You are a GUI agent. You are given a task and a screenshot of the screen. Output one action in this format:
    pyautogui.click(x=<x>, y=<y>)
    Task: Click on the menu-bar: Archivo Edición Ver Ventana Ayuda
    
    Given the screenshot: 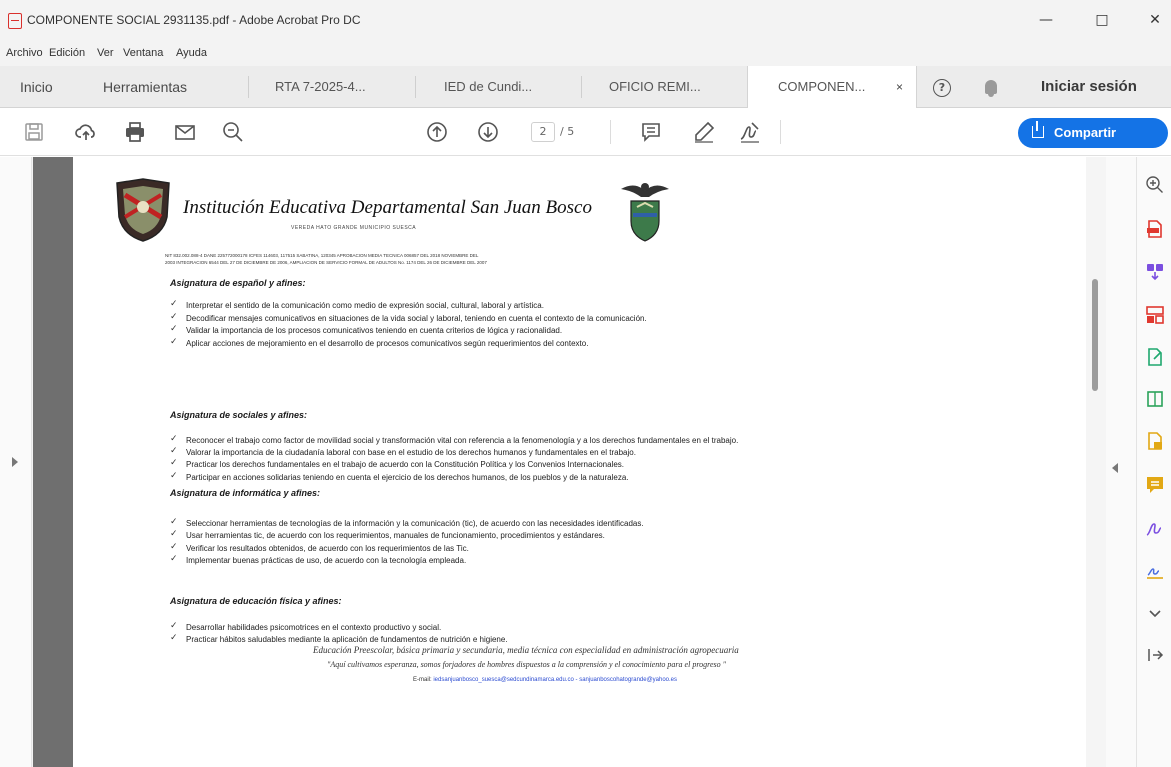 What is the action you would take?
    pyautogui.click(x=585, y=53)
    